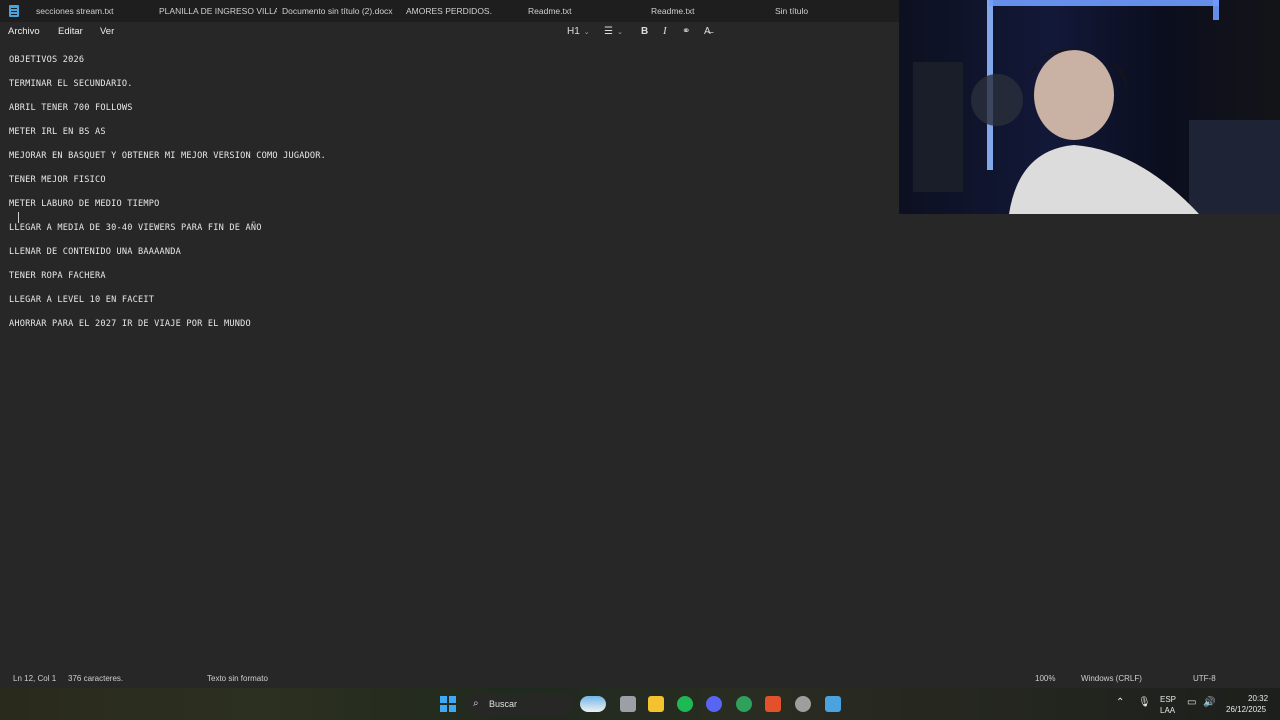  Describe the element at coordinates (714, 704) in the screenshot. I see `discord-icon` at that location.